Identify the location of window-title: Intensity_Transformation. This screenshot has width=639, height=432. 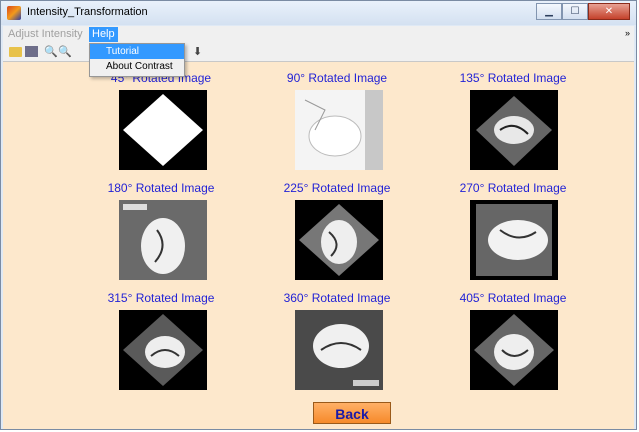
(87, 12).